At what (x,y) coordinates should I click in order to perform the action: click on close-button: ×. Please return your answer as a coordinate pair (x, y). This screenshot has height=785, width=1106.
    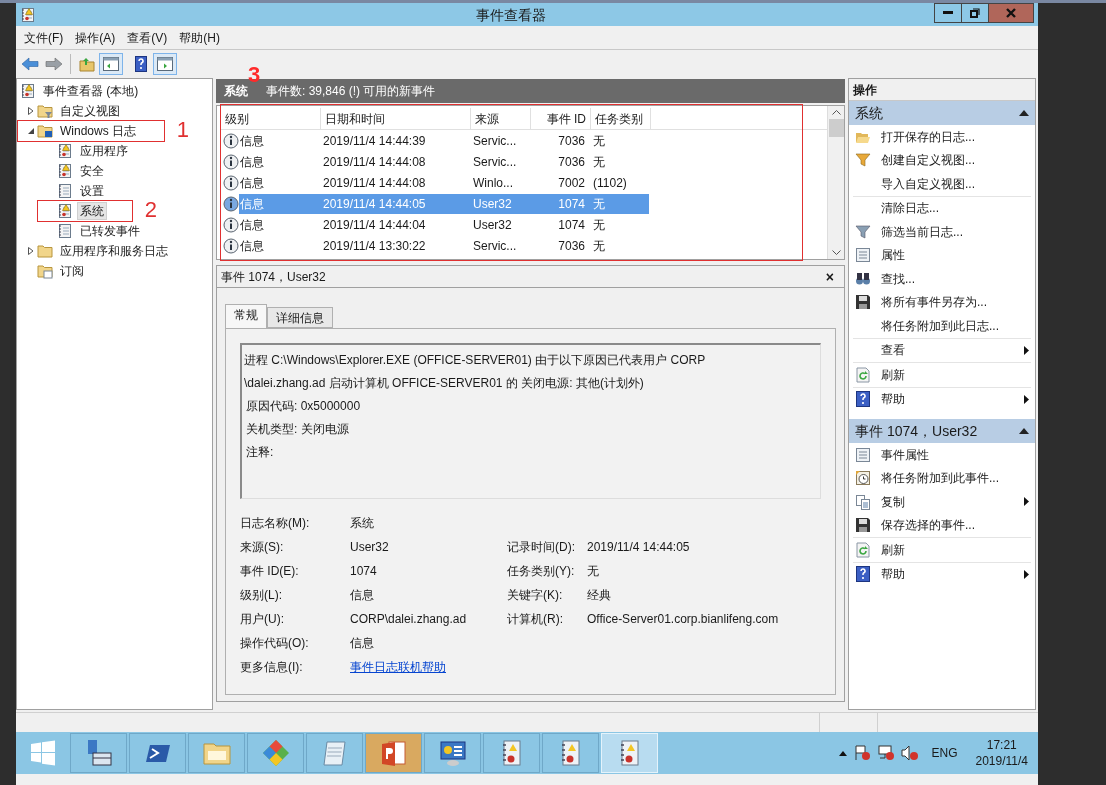
    Looking at the image, I should click on (829, 276).